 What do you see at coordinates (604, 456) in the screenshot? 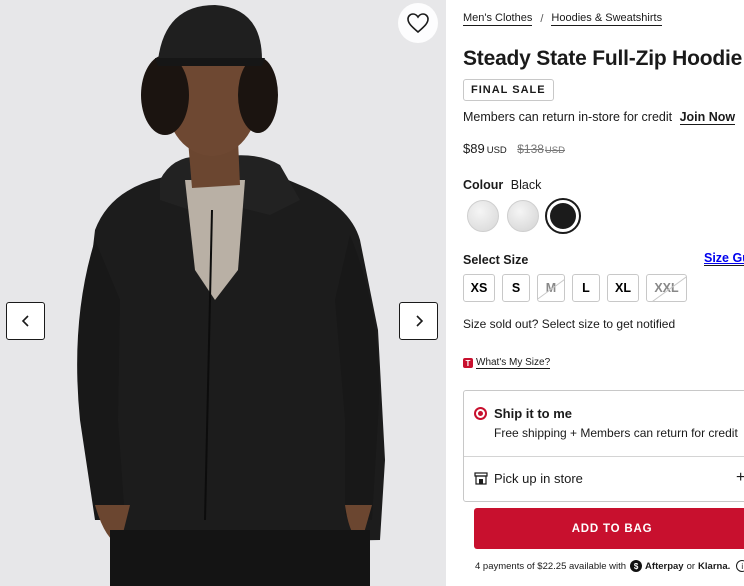
I see `fulfillment-divider` at bounding box center [604, 456].